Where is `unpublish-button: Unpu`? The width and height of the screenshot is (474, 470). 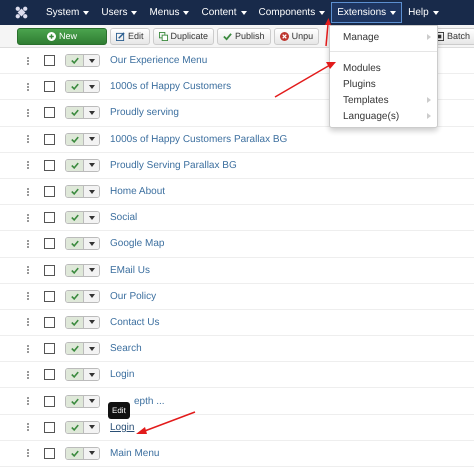
unpublish-button: Unpu is located at coordinates (297, 36).